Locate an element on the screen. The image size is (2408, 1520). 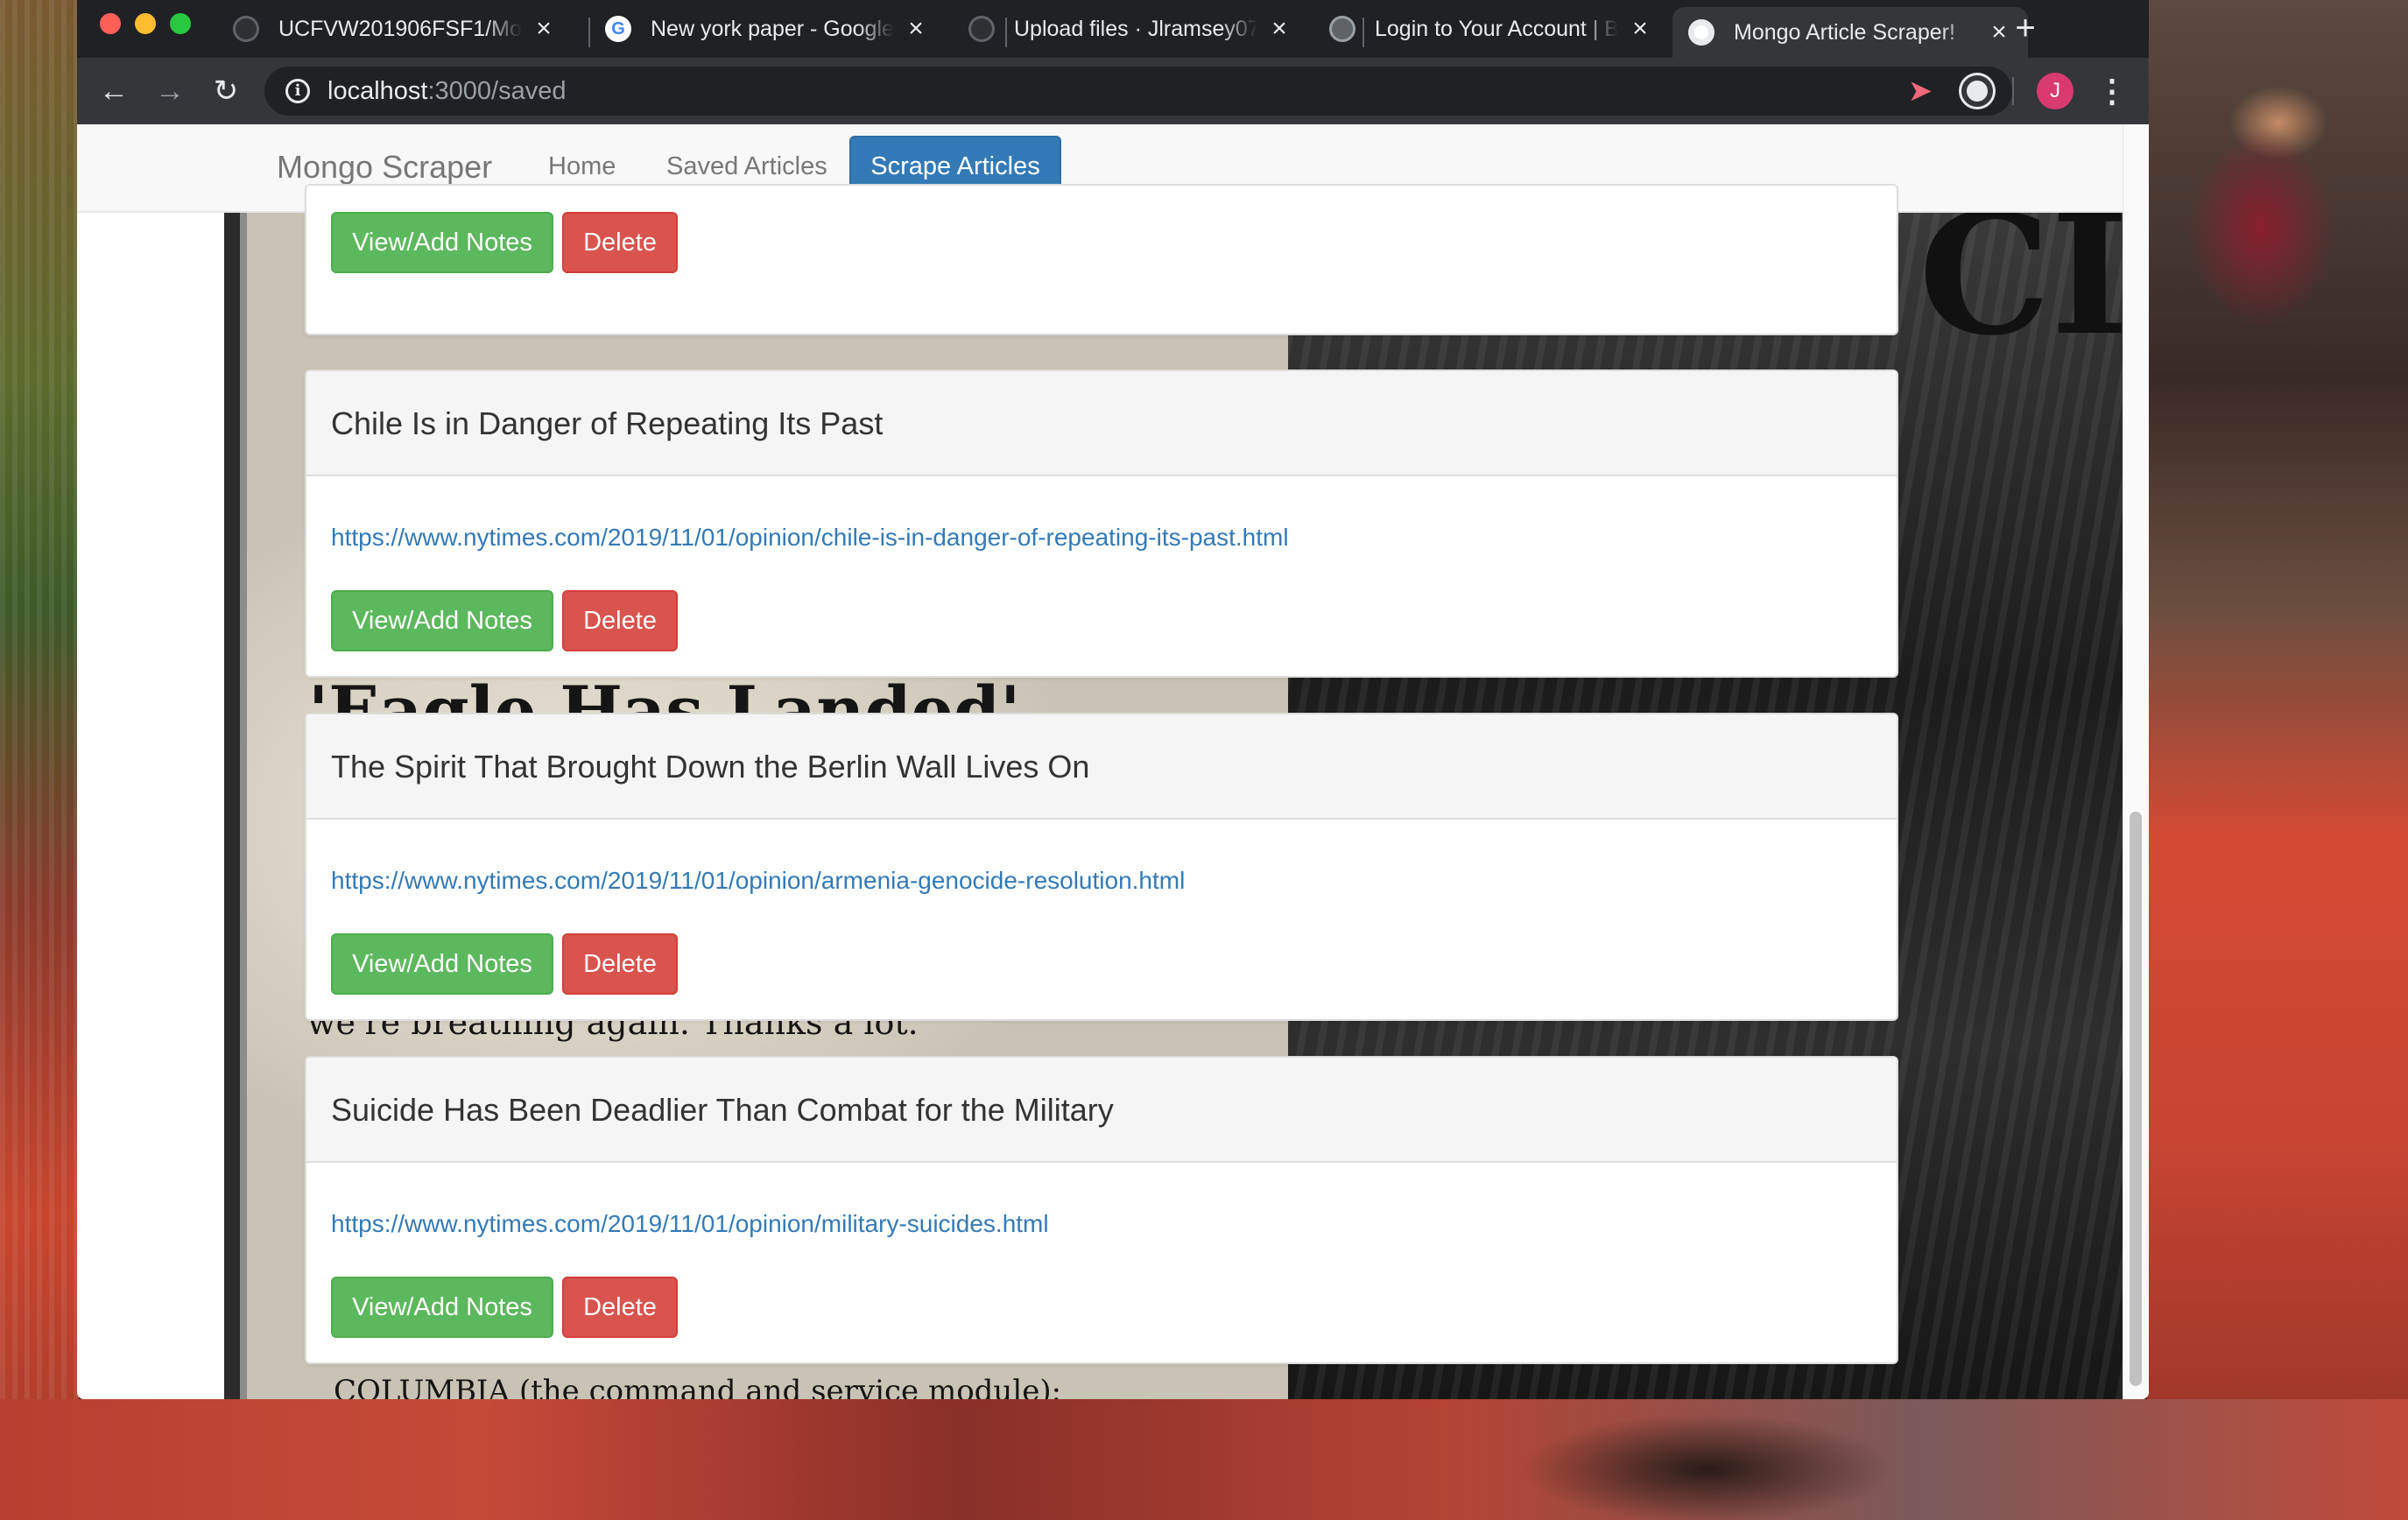
info-icon: i is located at coordinates (297, 91).